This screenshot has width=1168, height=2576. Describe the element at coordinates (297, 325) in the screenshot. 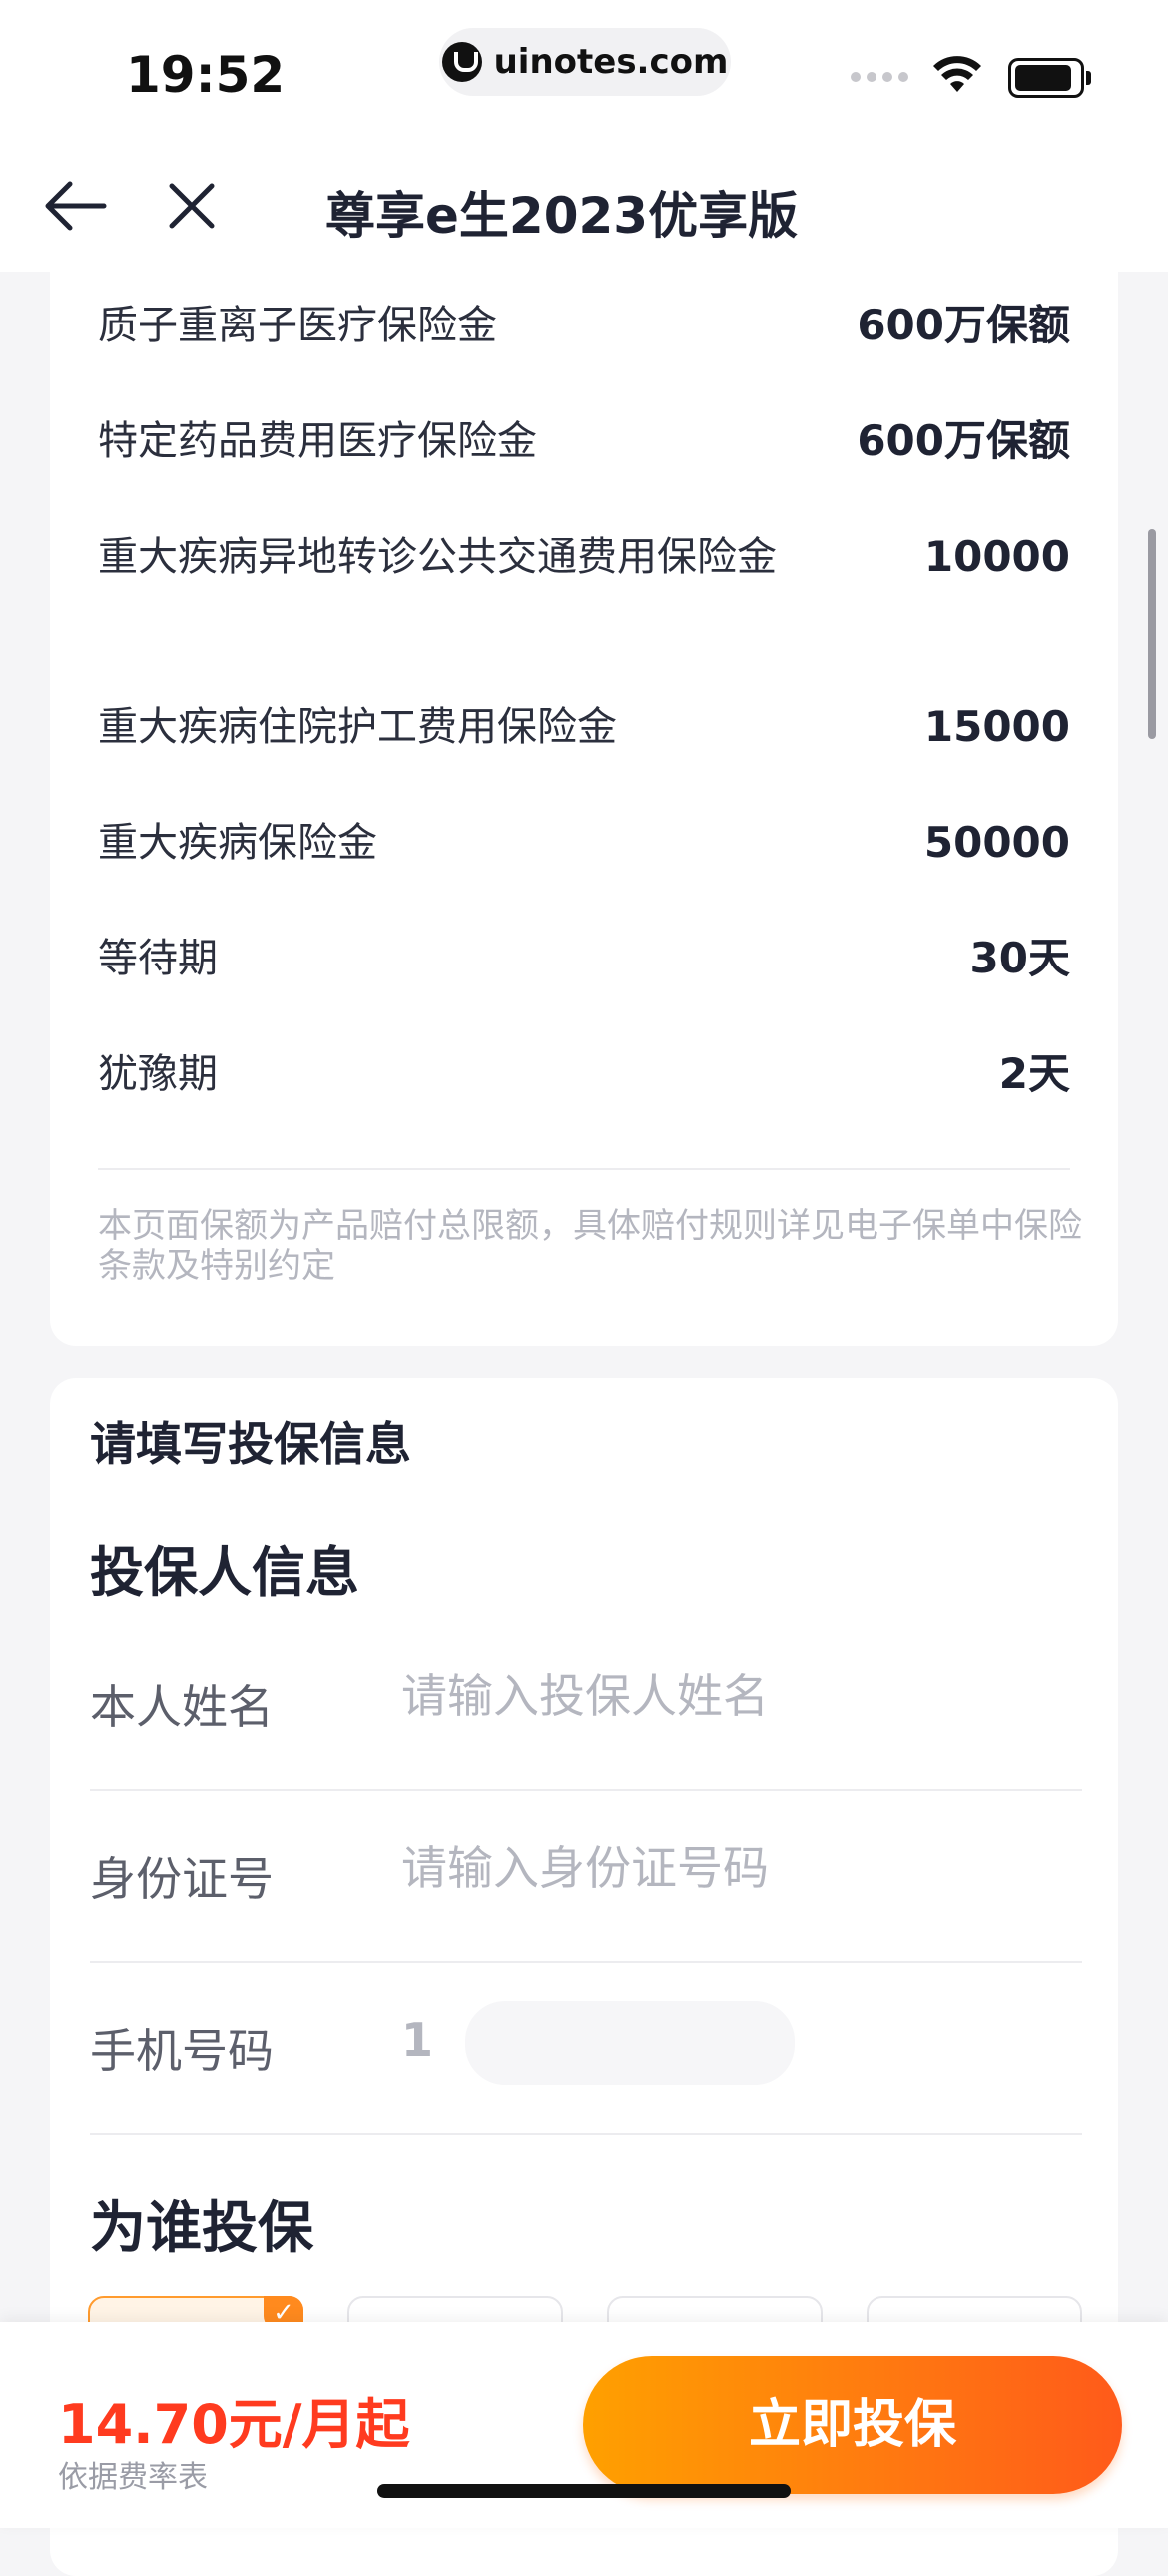

I see `coverage-label: 质子重离子医疗保险金` at that location.